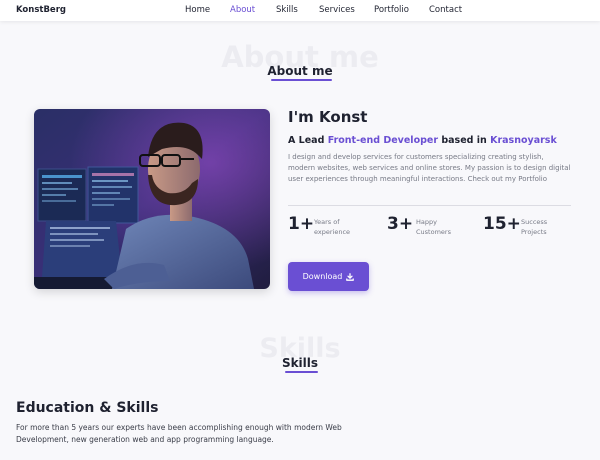  I want to click on stat-label: Success Projects, so click(534, 227).